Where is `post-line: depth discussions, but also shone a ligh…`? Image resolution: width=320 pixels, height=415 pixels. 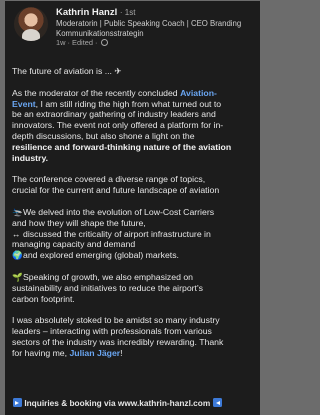
post-line: depth discussions, but also shone a ligh… is located at coordinates (103, 135).